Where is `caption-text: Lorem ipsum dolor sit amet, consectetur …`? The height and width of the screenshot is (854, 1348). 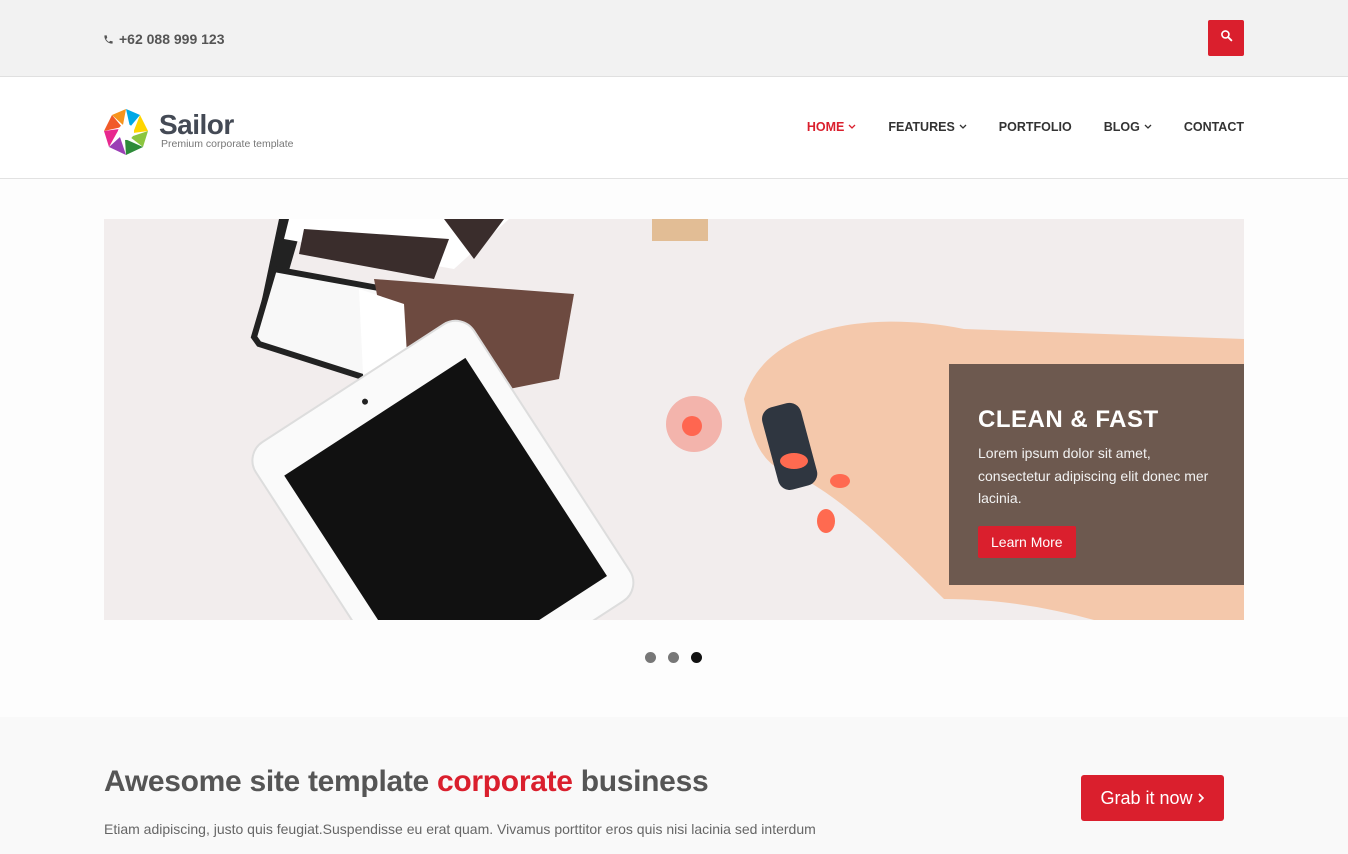 caption-text: Lorem ipsum dolor sit amet, consectetur … is located at coordinates (1093, 475).